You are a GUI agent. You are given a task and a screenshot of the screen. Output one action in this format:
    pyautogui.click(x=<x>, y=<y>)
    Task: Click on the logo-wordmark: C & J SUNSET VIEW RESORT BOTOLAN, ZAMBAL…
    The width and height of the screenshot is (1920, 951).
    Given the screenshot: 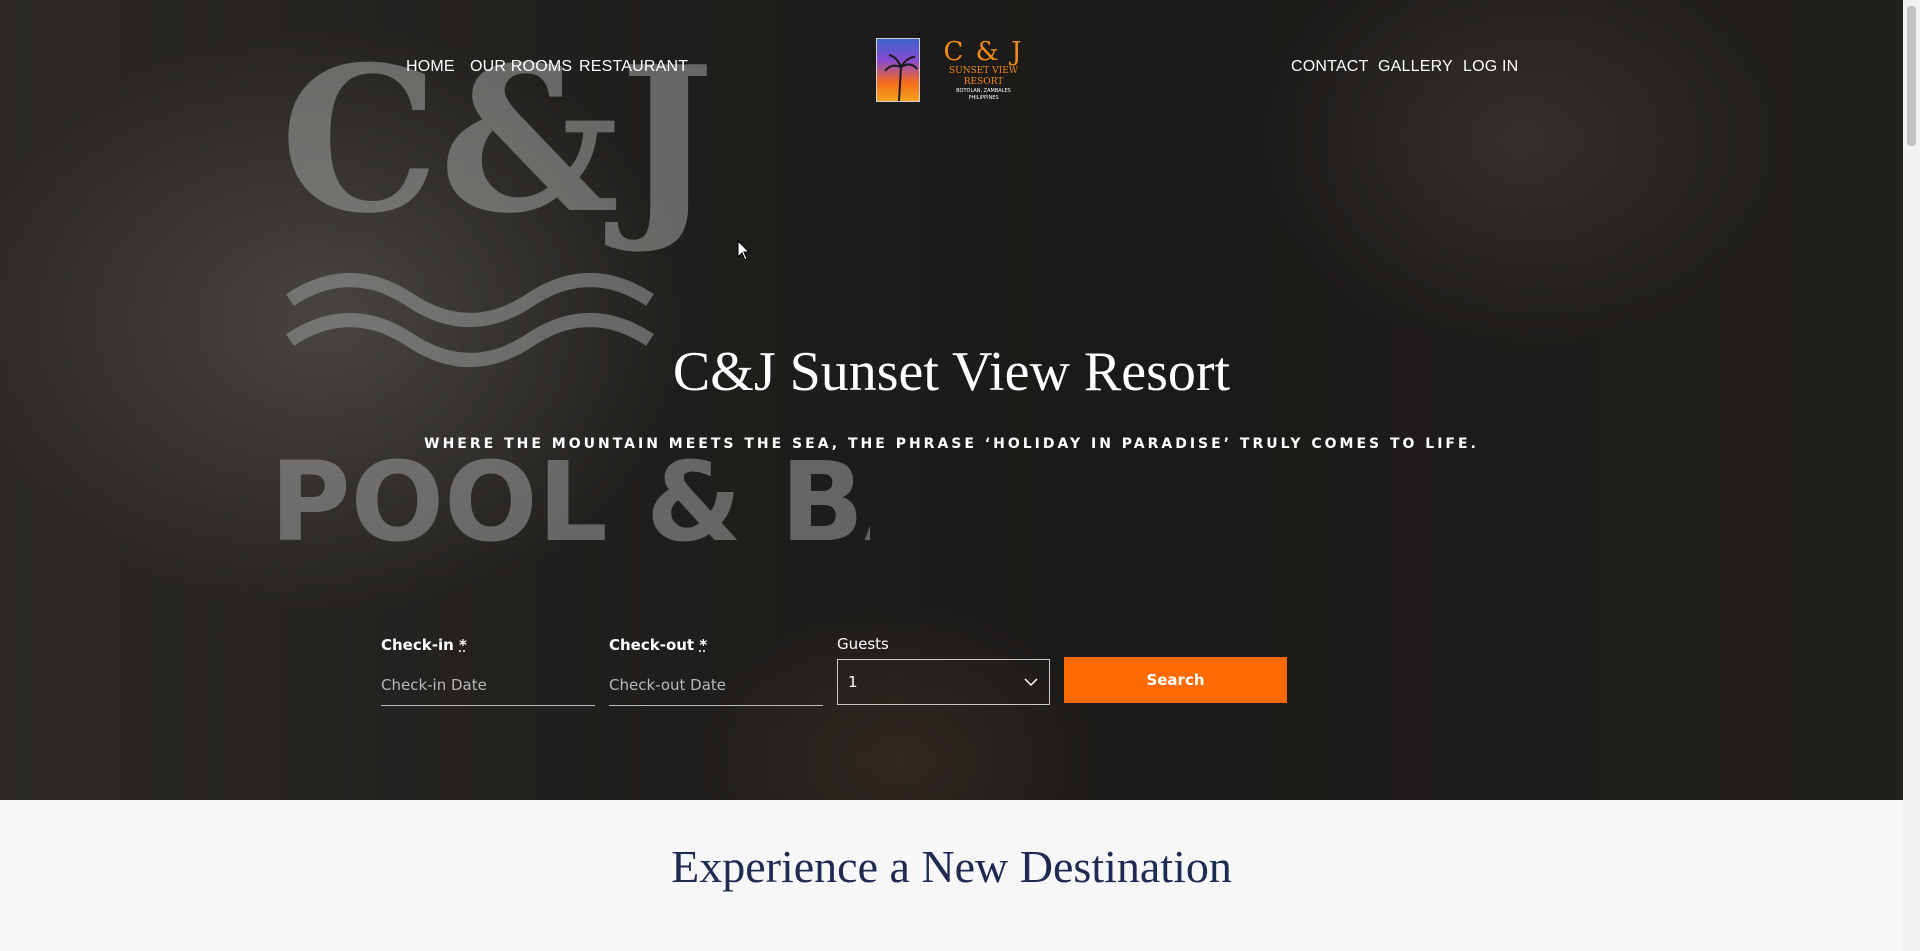 What is the action you would take?
    pyautogui.click(x=983, y=70)
    